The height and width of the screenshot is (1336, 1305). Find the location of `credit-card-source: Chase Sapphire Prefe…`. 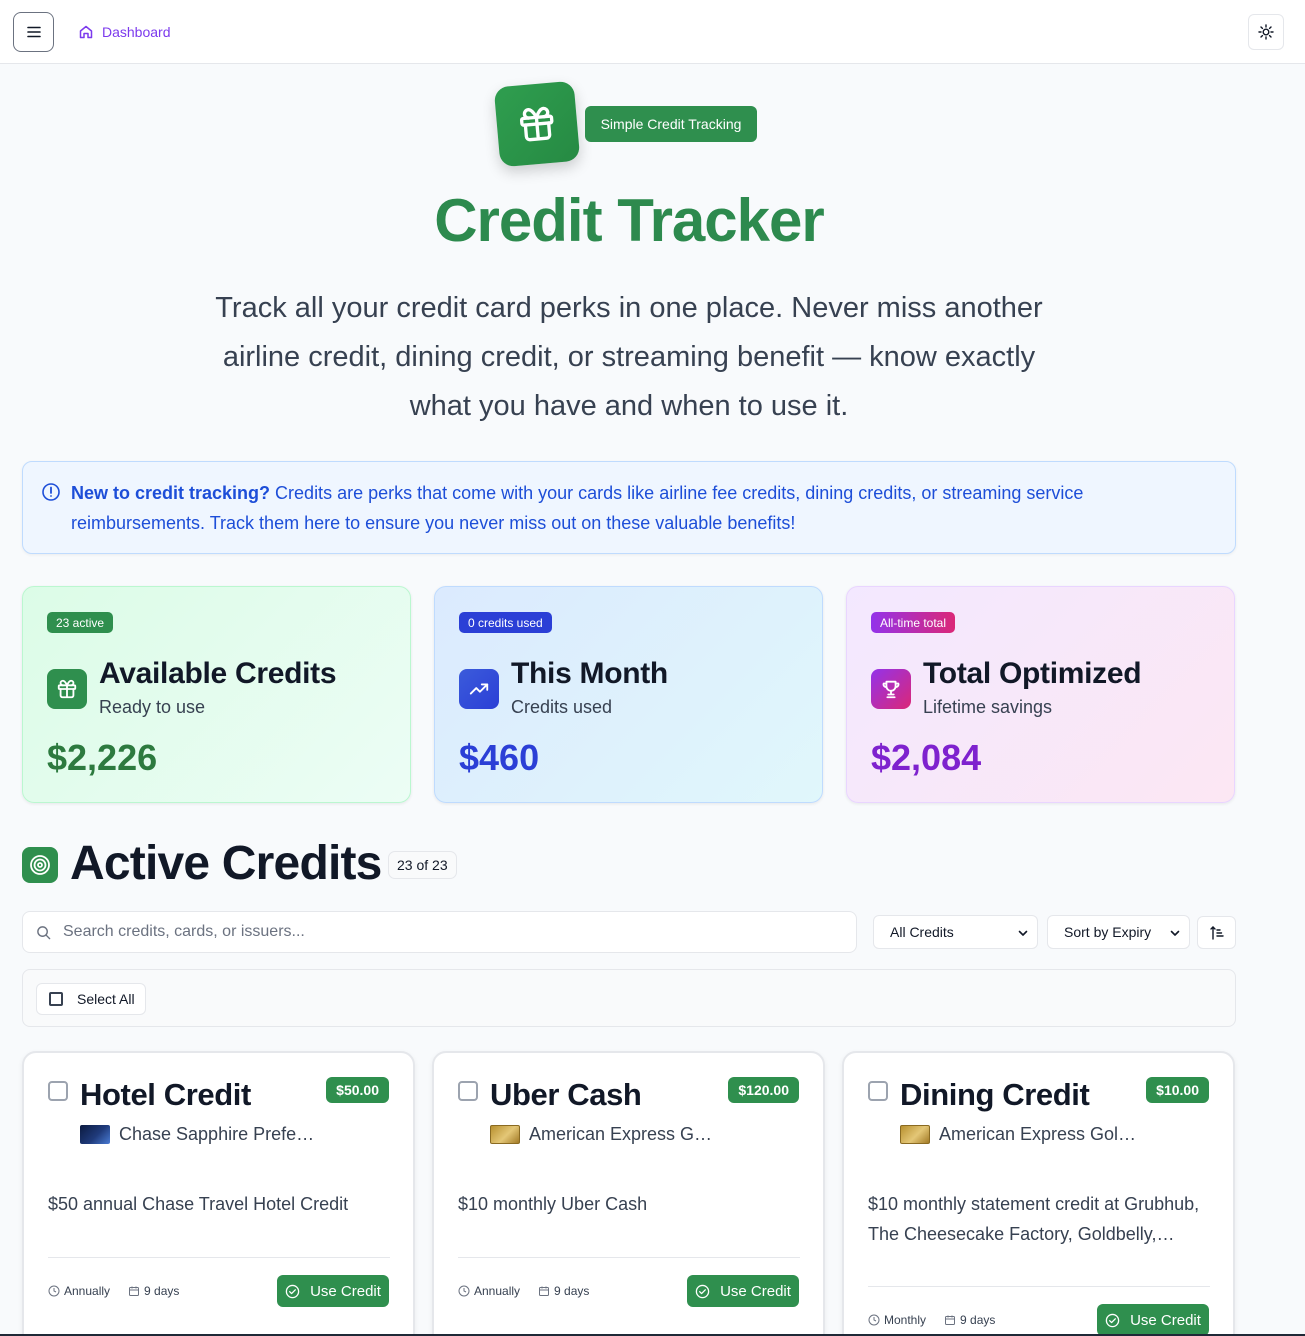

credit-card-source: Chase Sapphire Prefe… is located at coordinates (197, 1134).